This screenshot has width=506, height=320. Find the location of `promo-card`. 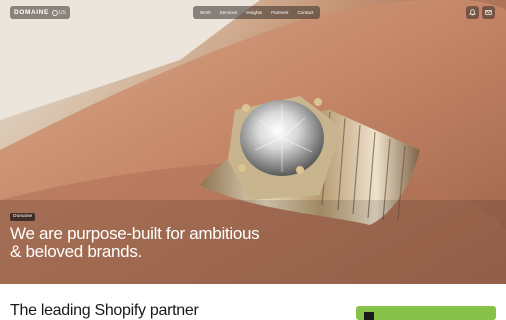

promo-card is located at coordinates (426, 313).